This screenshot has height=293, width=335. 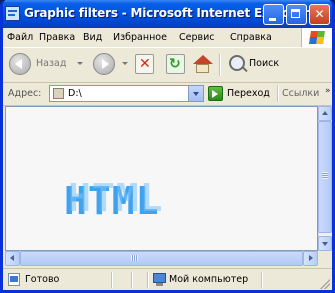 What do you see at coordinates (14, 279) in the screenshot?
I see `page-icon` at bounding box center [14, 279].